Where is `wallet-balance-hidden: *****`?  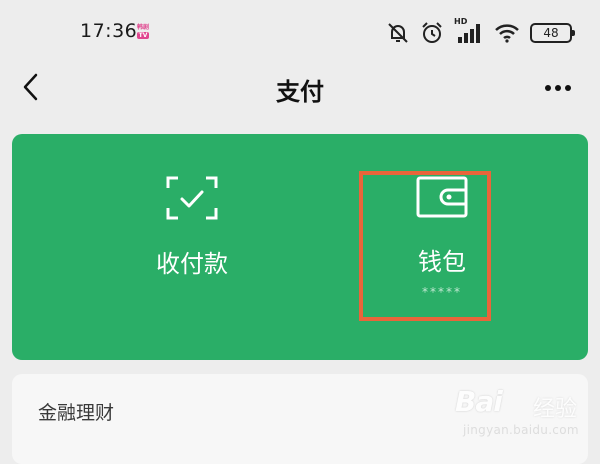
wallet-balance-hidden: ***** is located at coordinates (442, 292).